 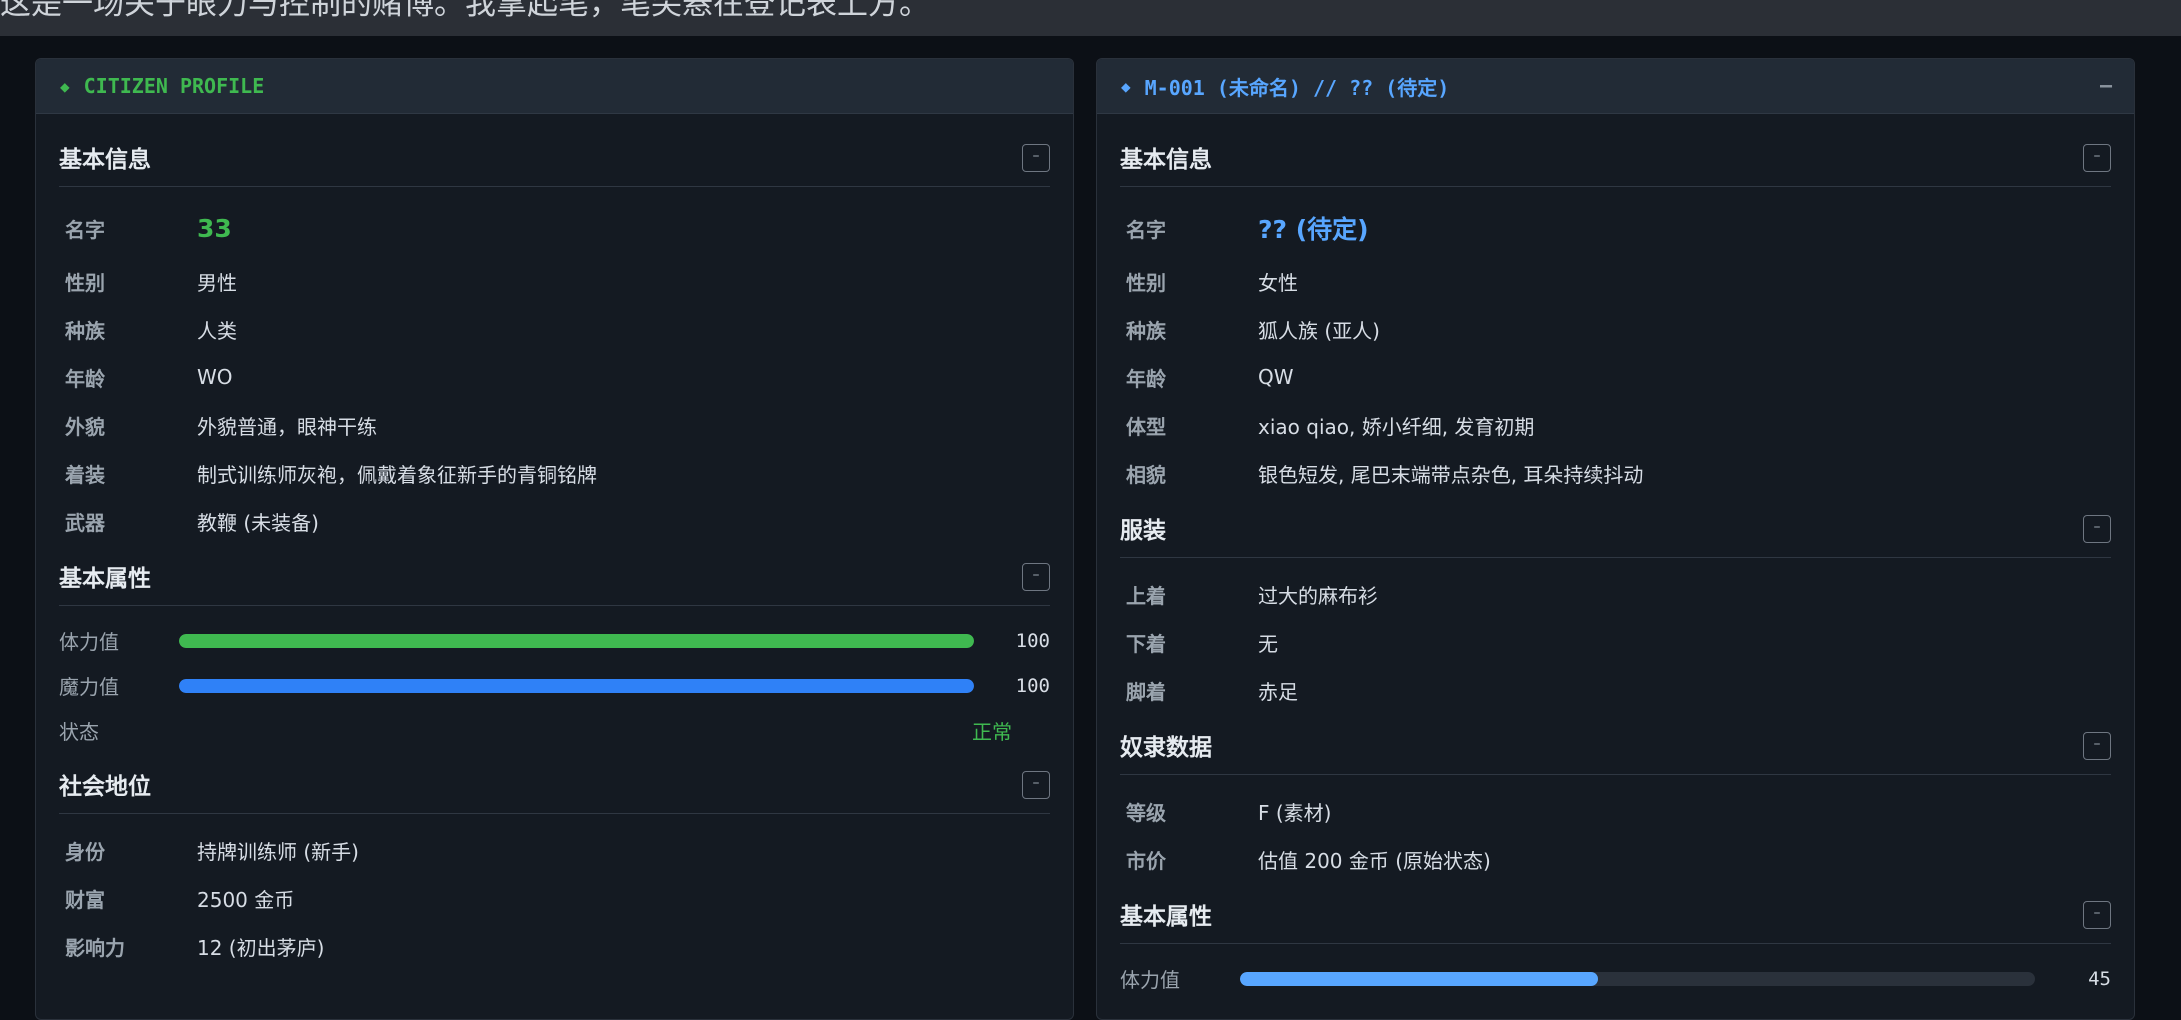 I want to click on section-slave-data: 奴隶数据 –, so click(x=1615, y=744).